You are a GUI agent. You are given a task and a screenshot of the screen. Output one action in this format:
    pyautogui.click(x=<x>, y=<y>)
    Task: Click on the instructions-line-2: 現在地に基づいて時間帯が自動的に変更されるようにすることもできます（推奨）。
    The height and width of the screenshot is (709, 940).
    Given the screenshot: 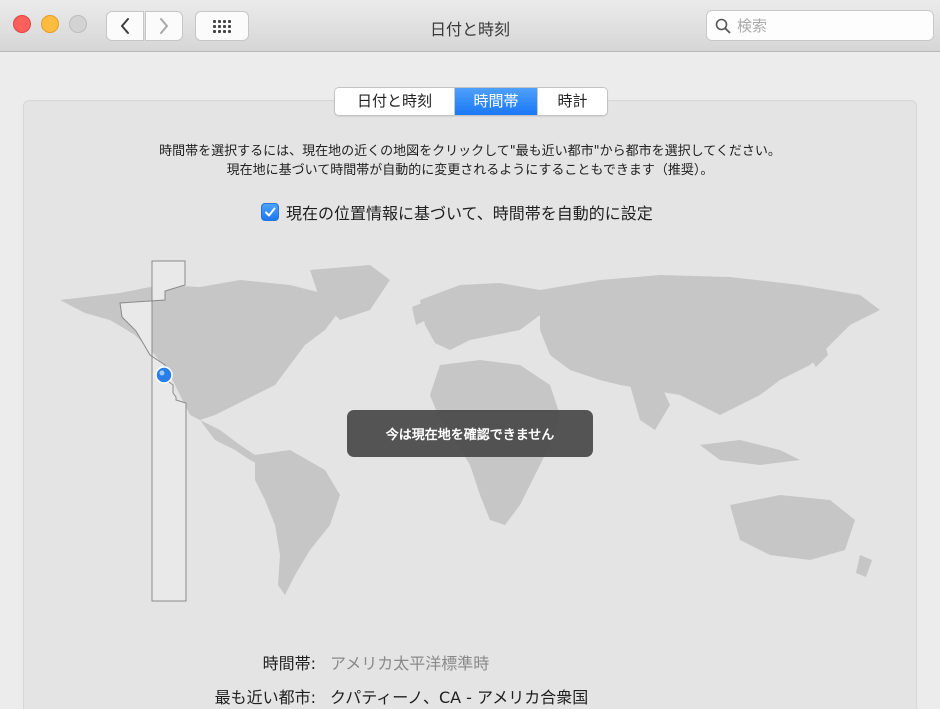 What is the action you would take?
    pyautogui.click(x=470, y=170)
    